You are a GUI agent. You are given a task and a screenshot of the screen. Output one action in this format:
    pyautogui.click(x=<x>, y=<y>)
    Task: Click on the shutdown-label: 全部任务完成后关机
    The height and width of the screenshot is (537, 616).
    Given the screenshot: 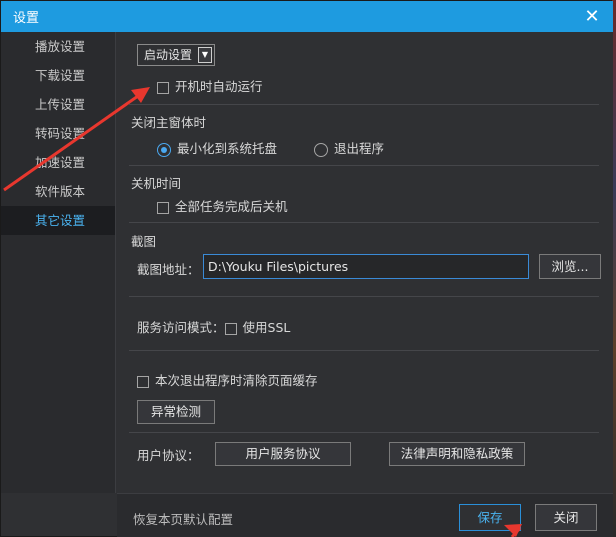 What is the action you would take?
    pyautogui.click(x=231, y=206)
    